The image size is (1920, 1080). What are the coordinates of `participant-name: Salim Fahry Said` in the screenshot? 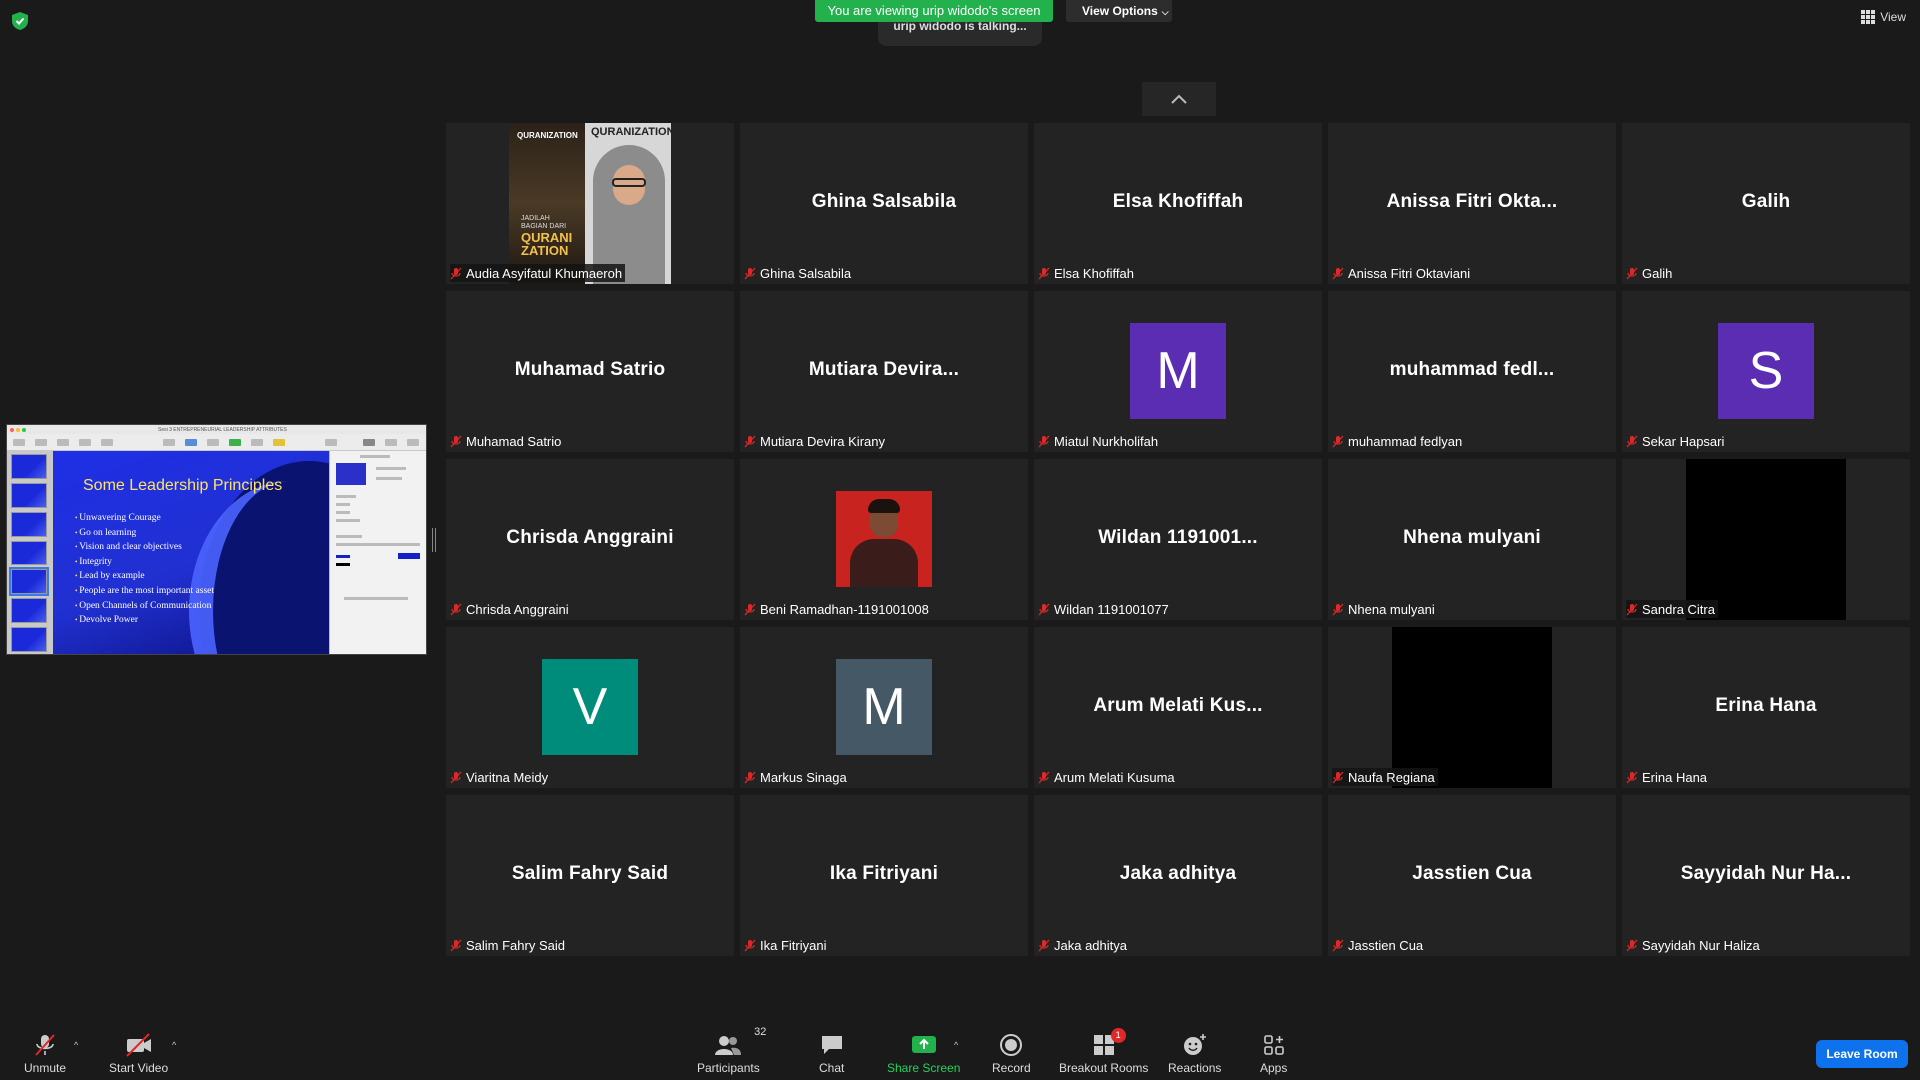 It's located at (515, 945).